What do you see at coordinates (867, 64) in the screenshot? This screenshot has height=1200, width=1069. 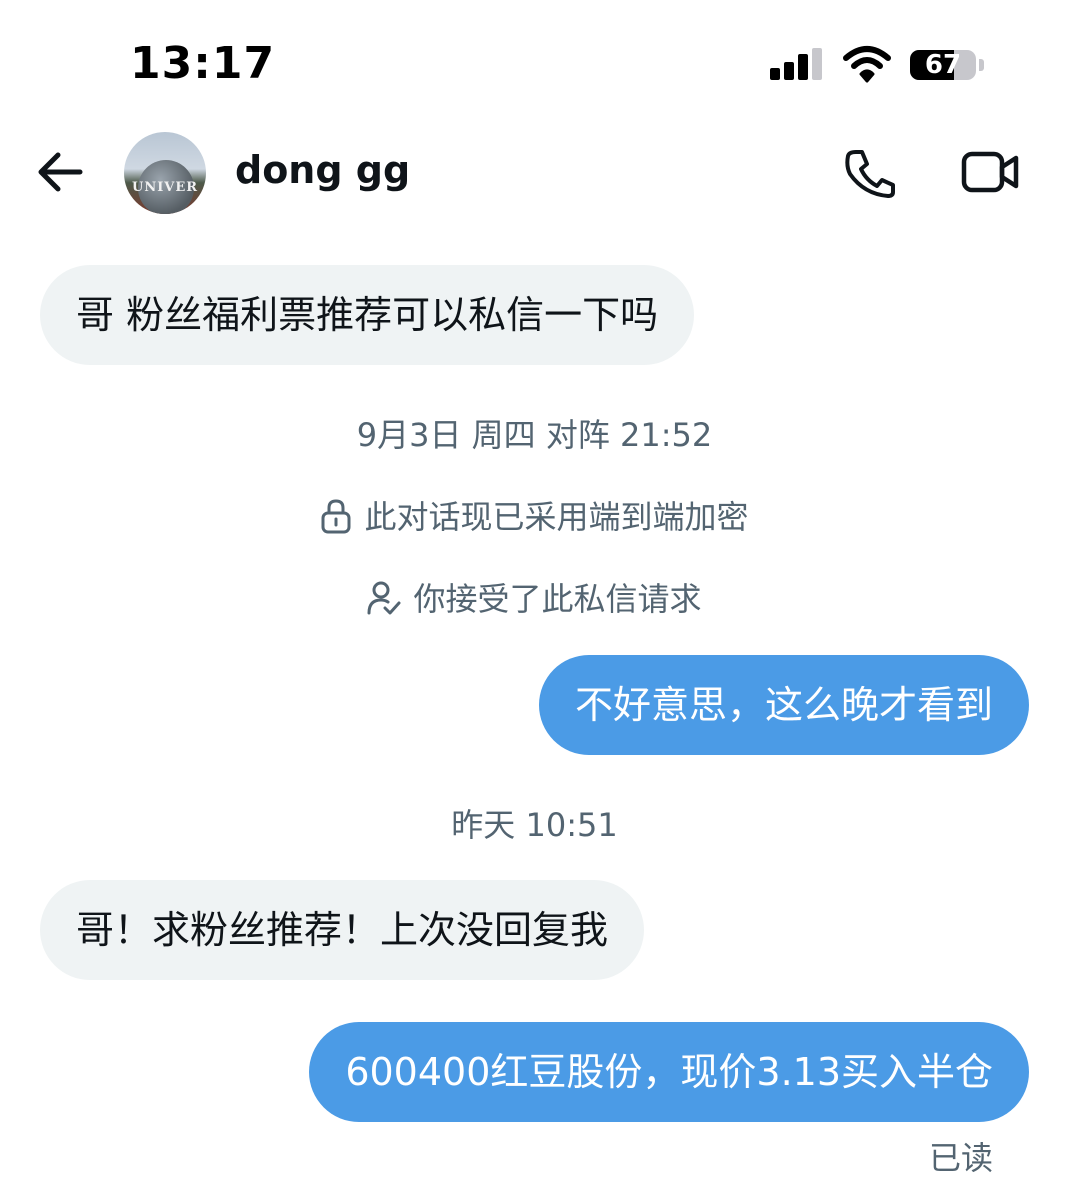 I see `wifi-icon` at bounding box center [867, 64].